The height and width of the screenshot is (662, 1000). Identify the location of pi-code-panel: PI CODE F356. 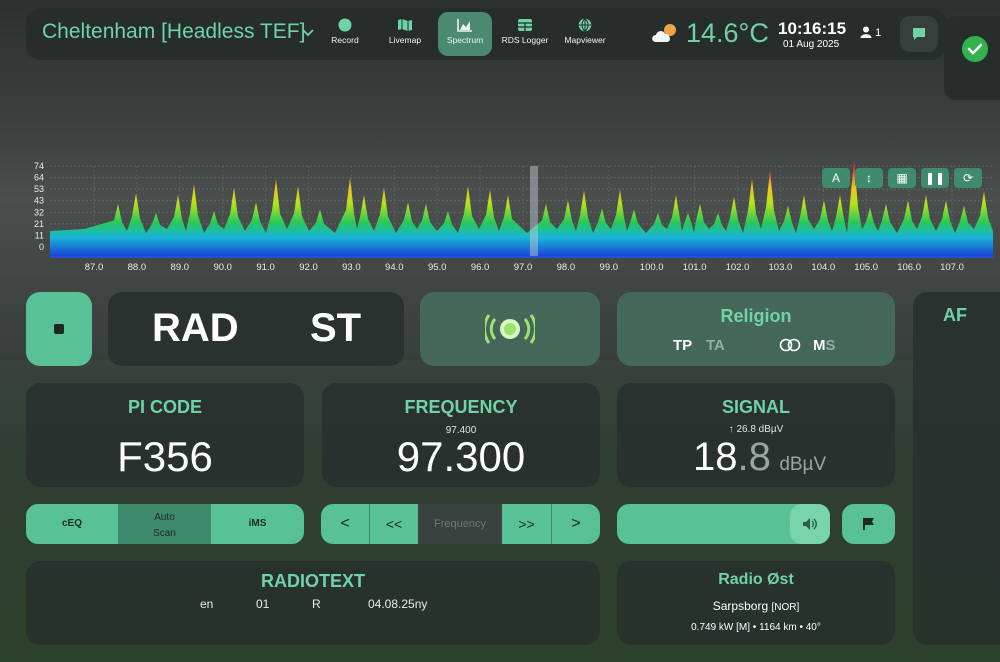
(165, 435).